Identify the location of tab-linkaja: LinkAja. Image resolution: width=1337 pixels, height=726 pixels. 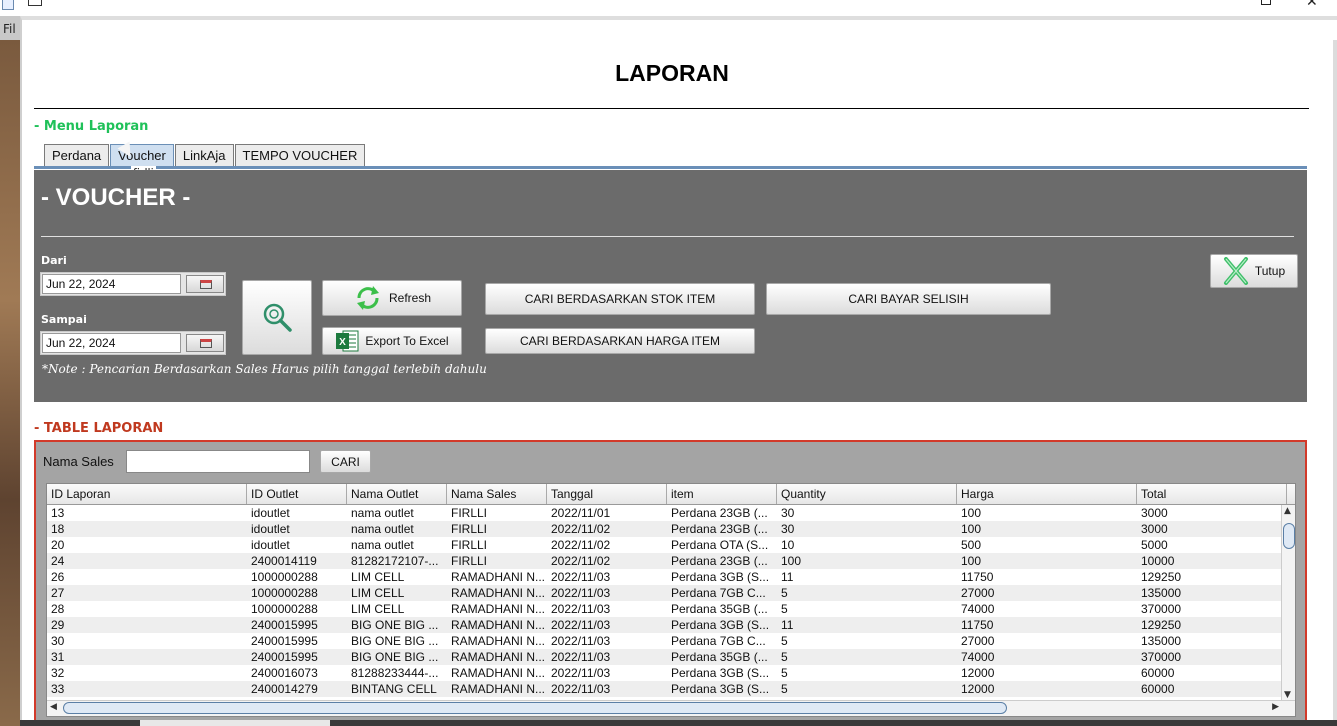
(204, 155).